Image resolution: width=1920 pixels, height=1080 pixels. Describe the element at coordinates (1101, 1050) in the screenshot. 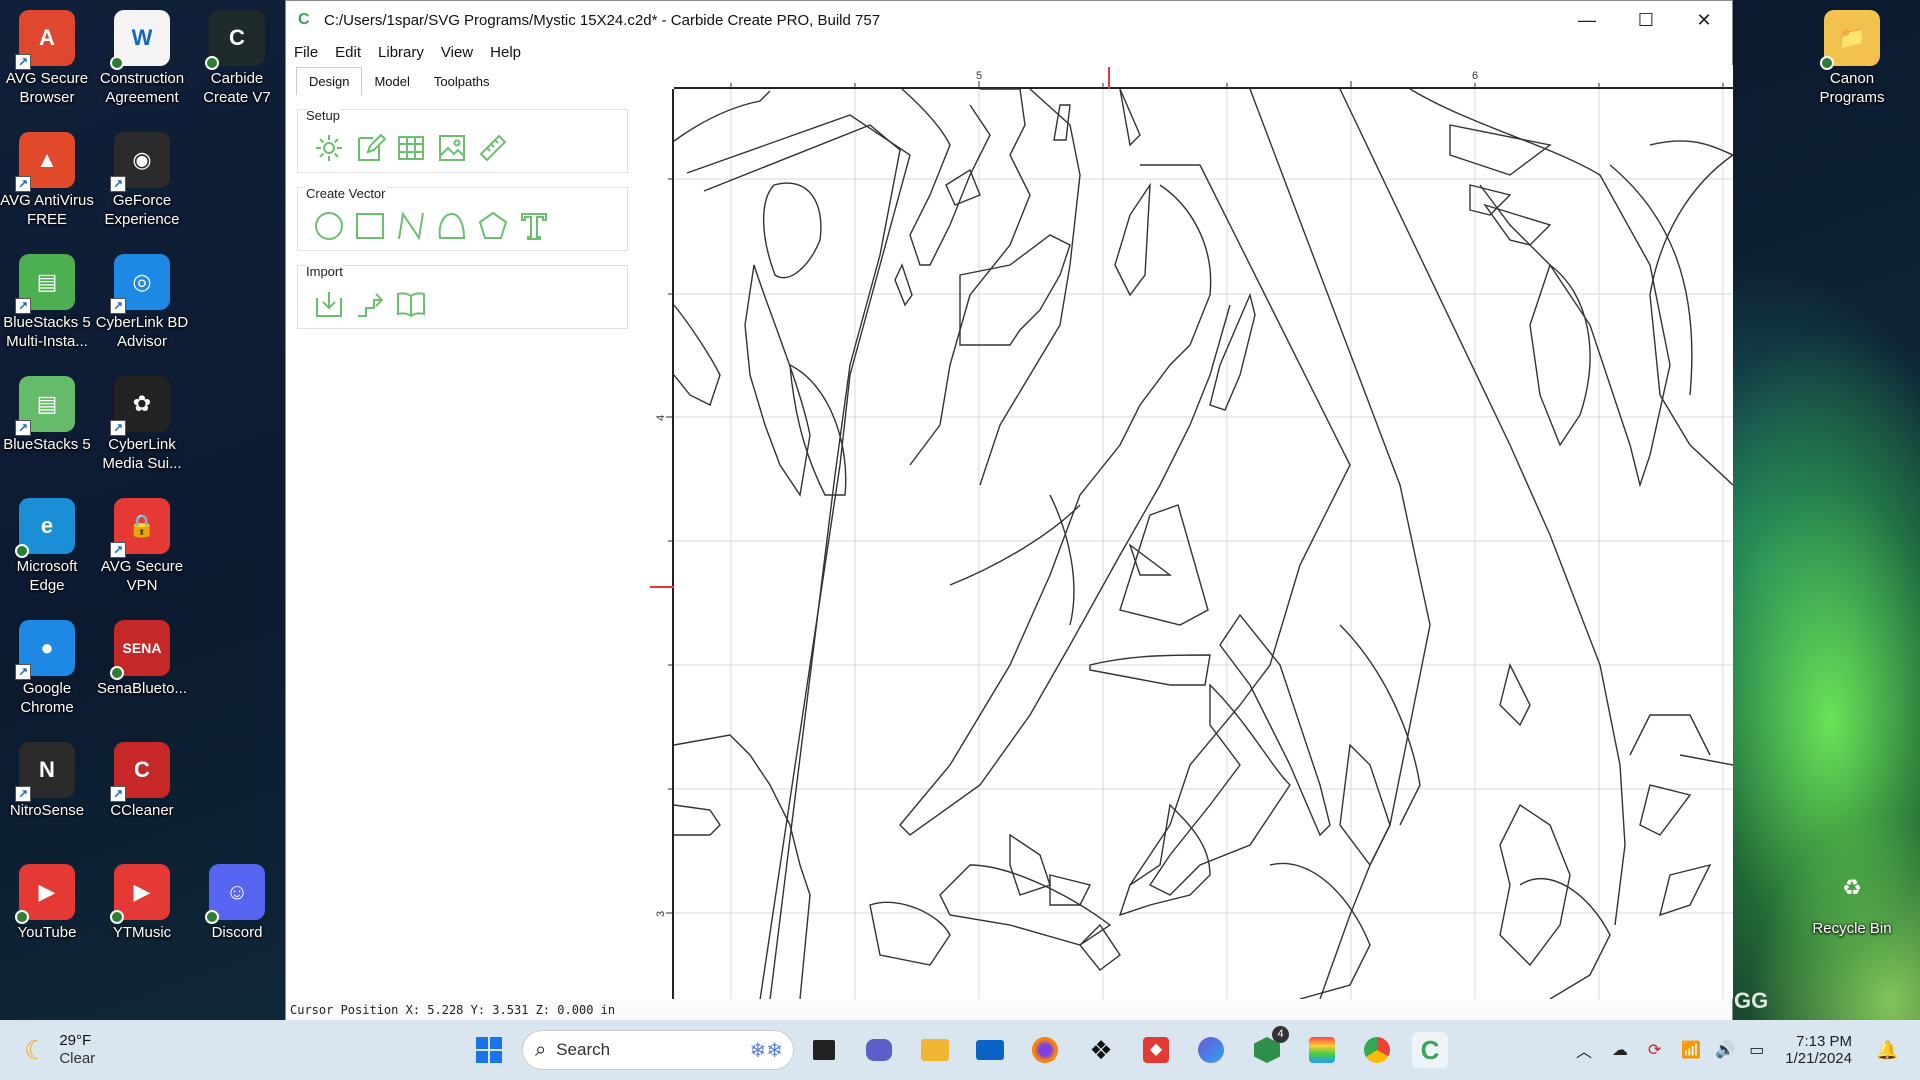

I see `dropbox-button: ❖` at that location.